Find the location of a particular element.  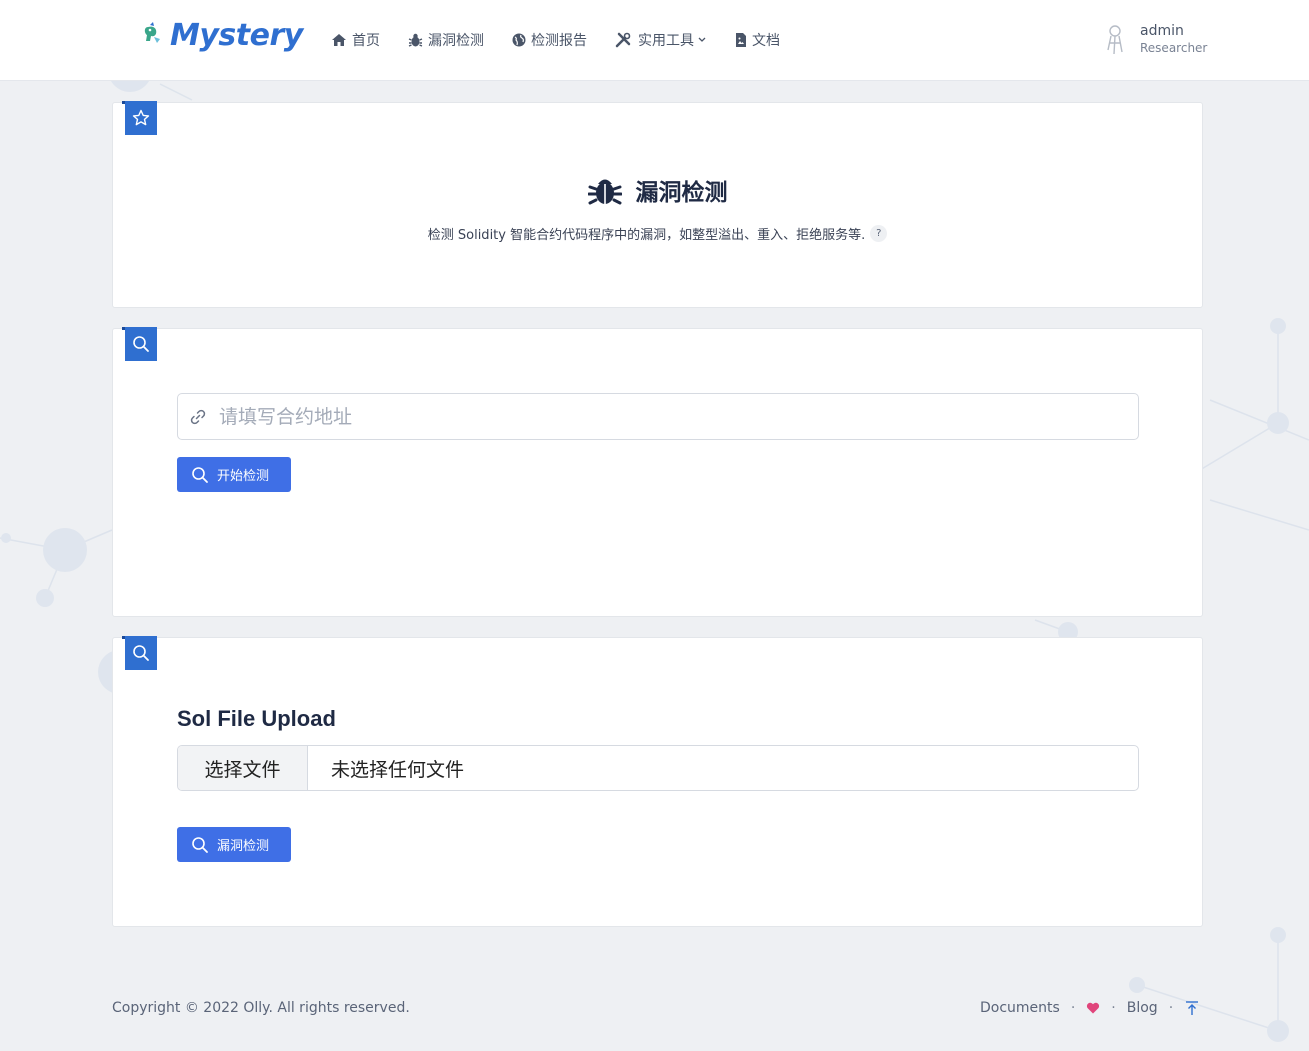

page-title-row: 漏洞检测 is located at coordinates (657, 190).